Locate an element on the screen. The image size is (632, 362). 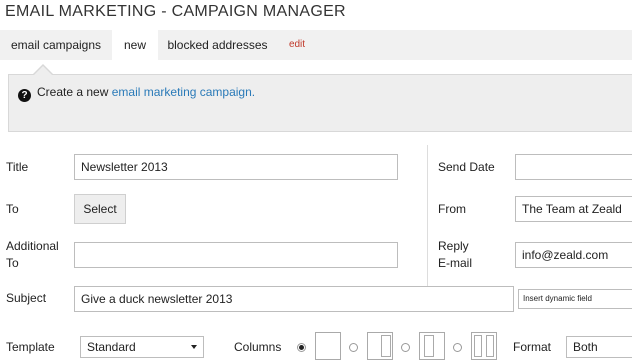
tab-new: new is located at coordinates (135, 45).